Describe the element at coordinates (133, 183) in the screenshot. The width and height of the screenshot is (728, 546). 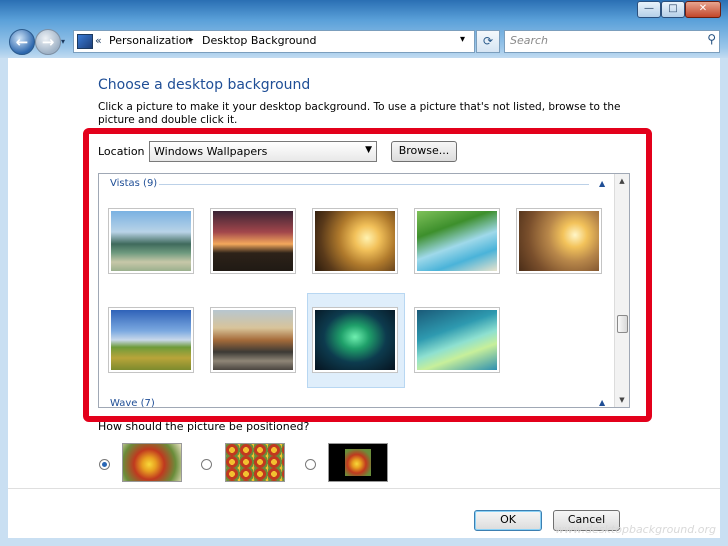
I see `group-header-vistas: Vistas (9)` at that location.